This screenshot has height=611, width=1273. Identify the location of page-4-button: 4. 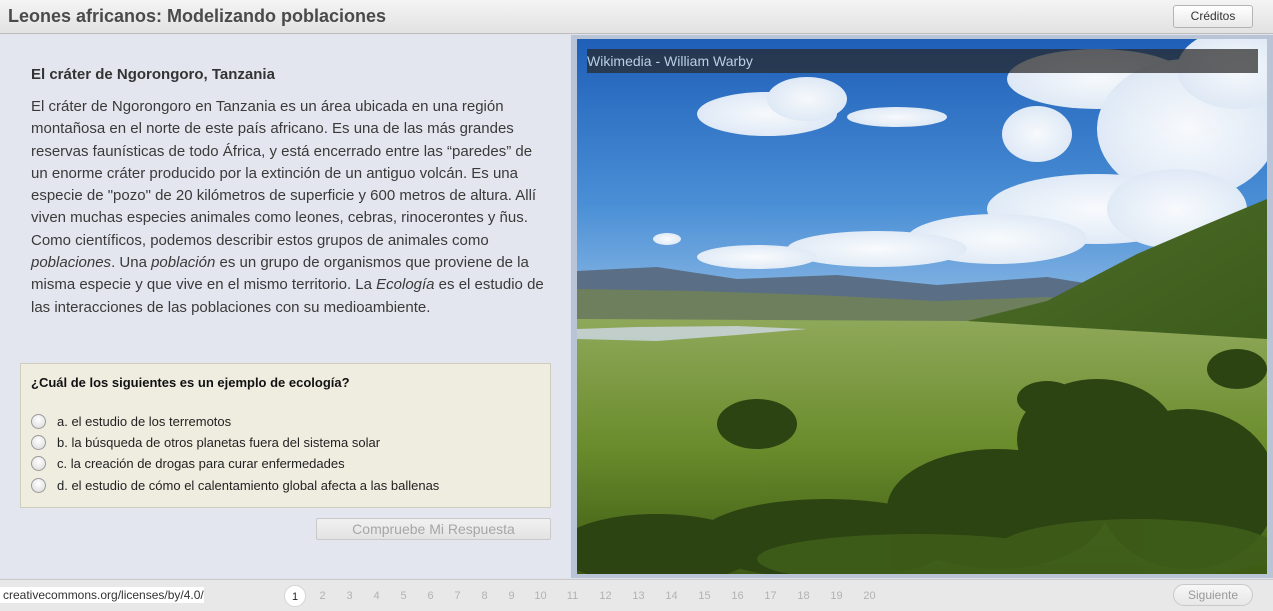
(376, 596).